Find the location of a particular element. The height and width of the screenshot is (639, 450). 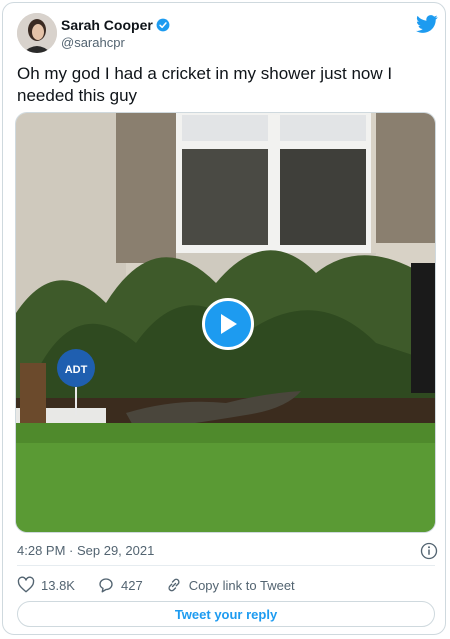

author-handle: @sarahcpr is located at coordinates (93, 42).